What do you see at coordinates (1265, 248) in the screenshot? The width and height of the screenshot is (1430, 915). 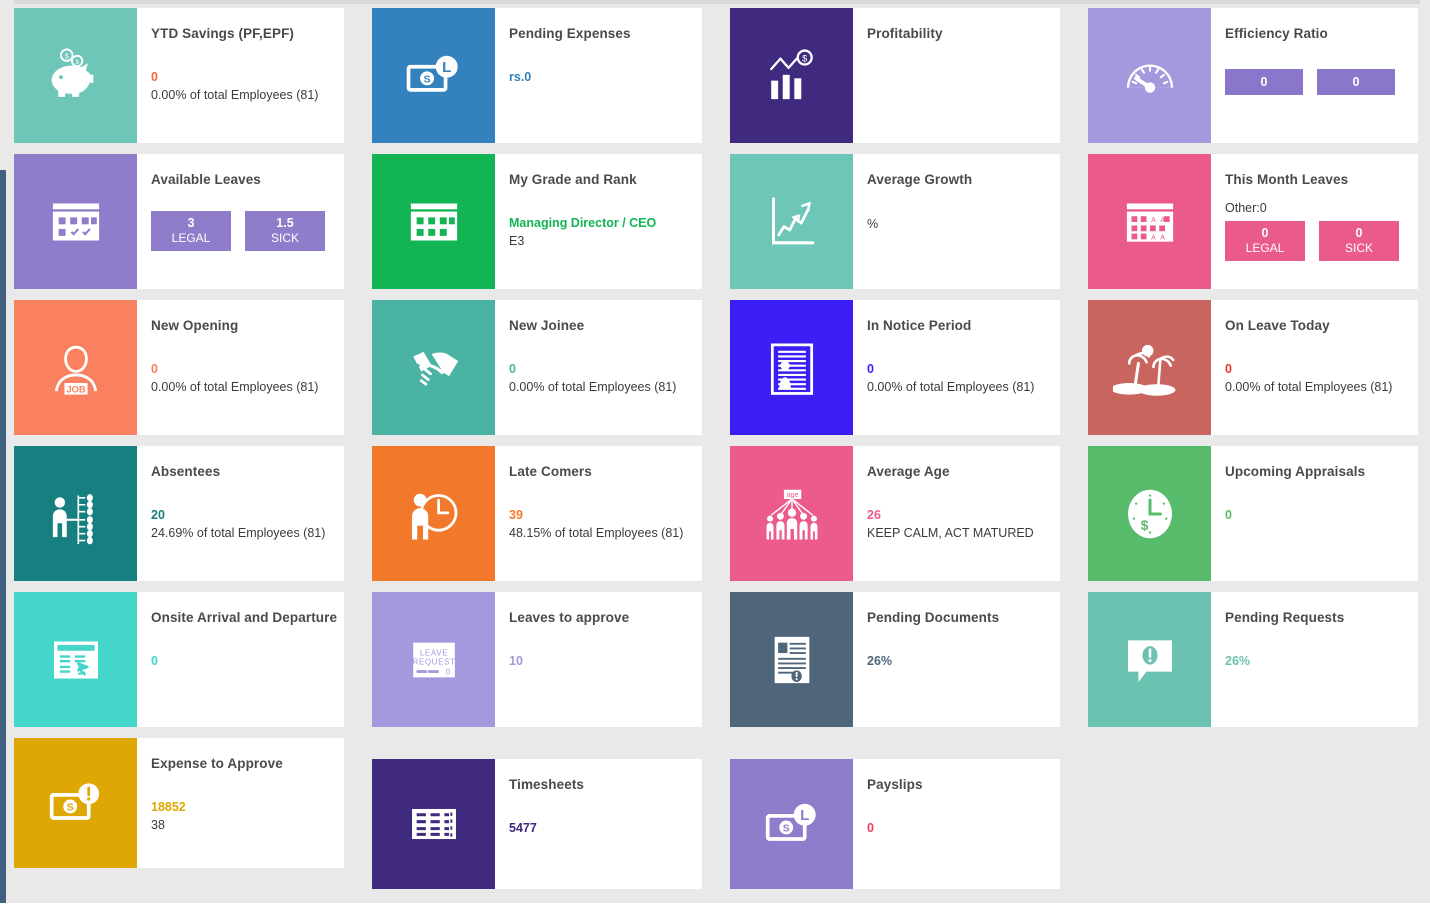 I see `kpi-badge-label: LEGAL` at bounding box center [1265, 248].